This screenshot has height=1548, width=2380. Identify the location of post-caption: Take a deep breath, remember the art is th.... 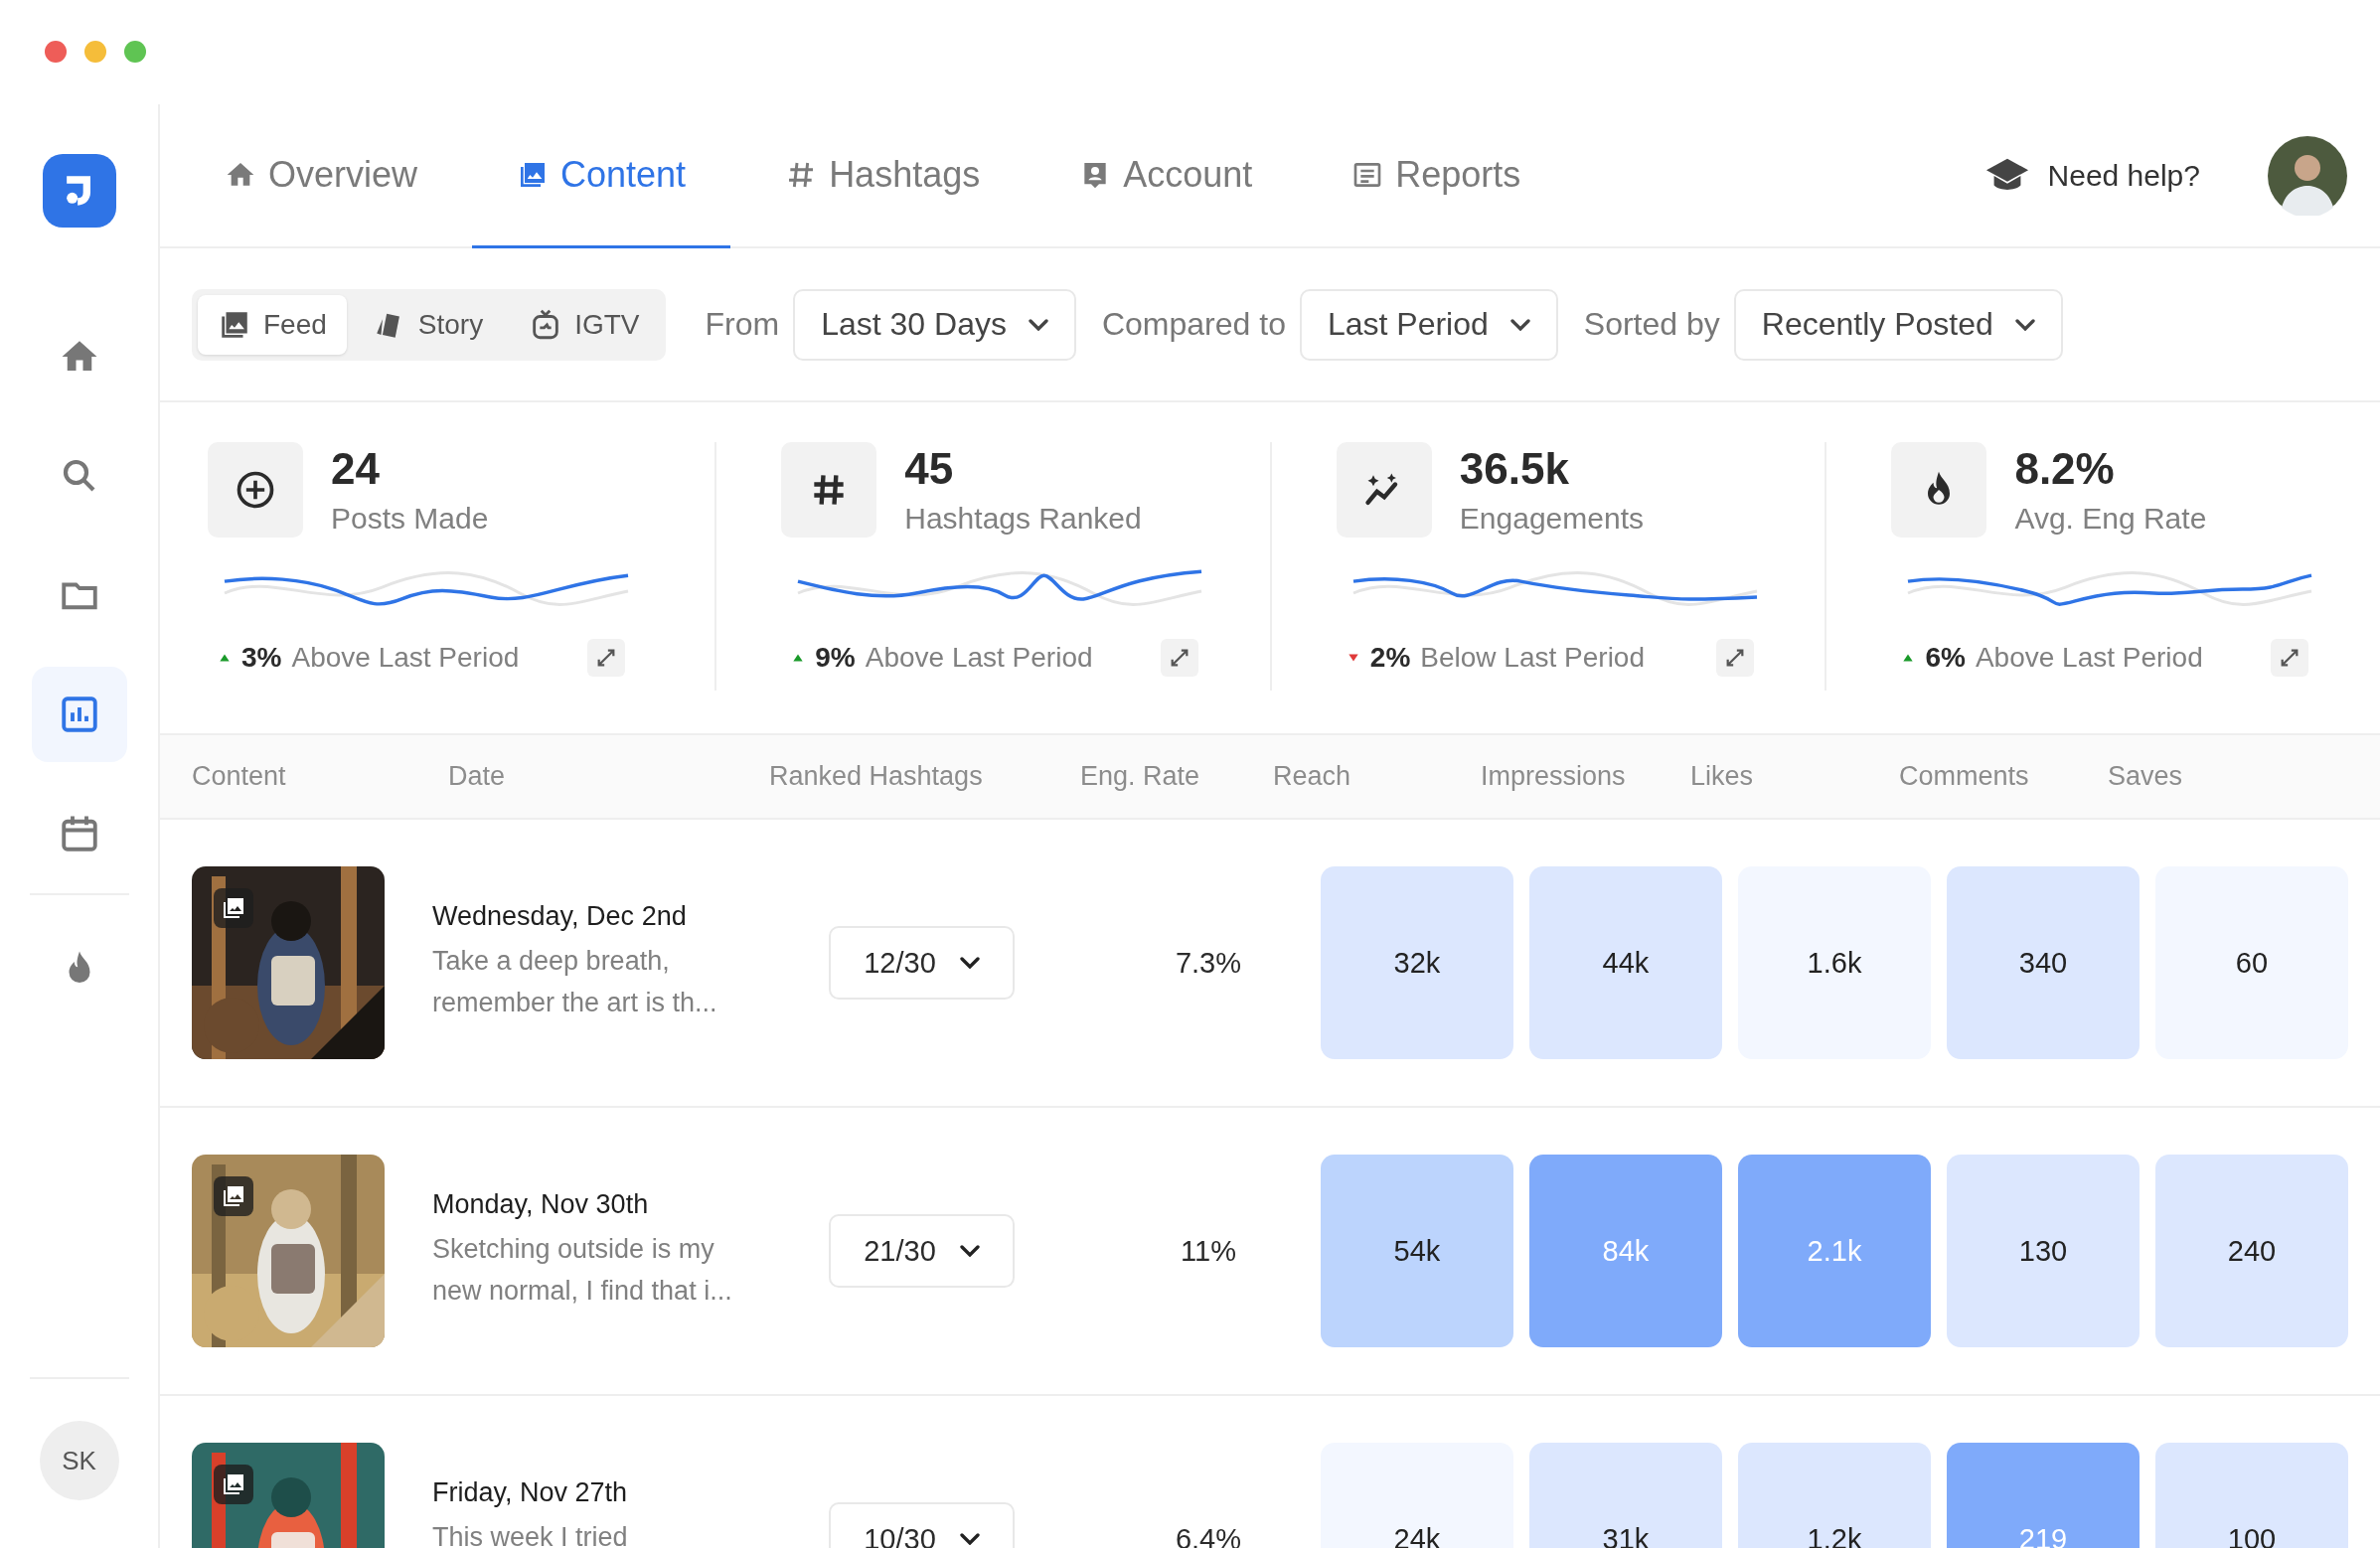
(575, 982).